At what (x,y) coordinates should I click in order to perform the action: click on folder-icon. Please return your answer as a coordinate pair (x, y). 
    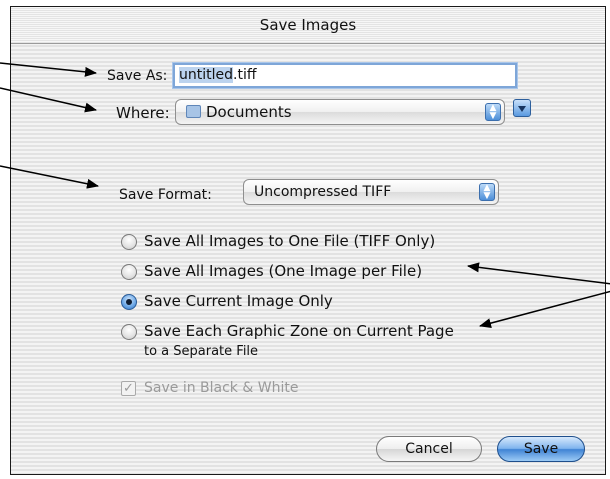
    Looking at the image, I should click on (193, 111).